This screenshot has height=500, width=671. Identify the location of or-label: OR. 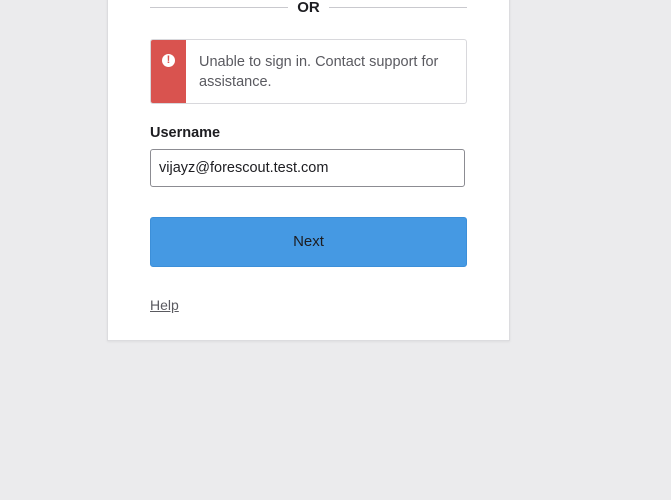
(308, 8).